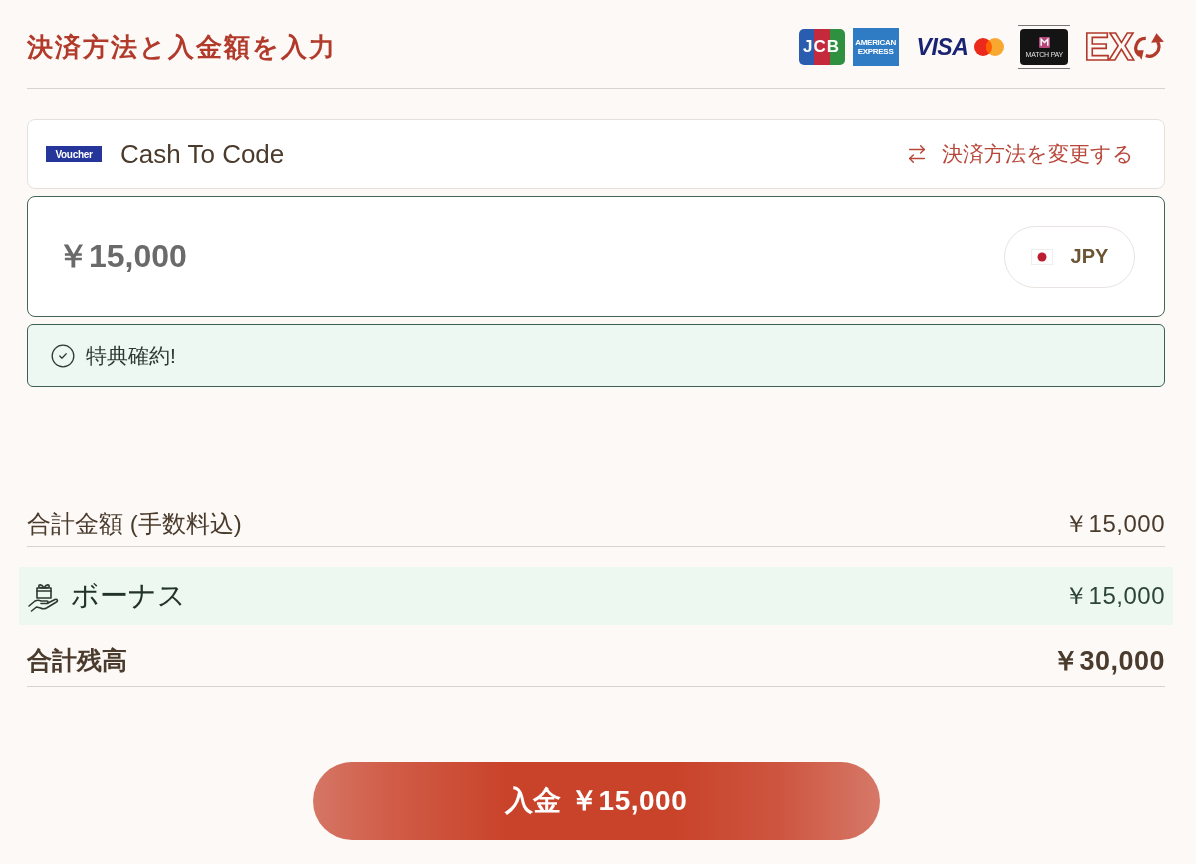 This screenshot has height=864, width=1196. What do you see at coordinates (74, 154) in the screenshot?
I see `voucher-logo: Voucher` at bounding box center [74, 154].